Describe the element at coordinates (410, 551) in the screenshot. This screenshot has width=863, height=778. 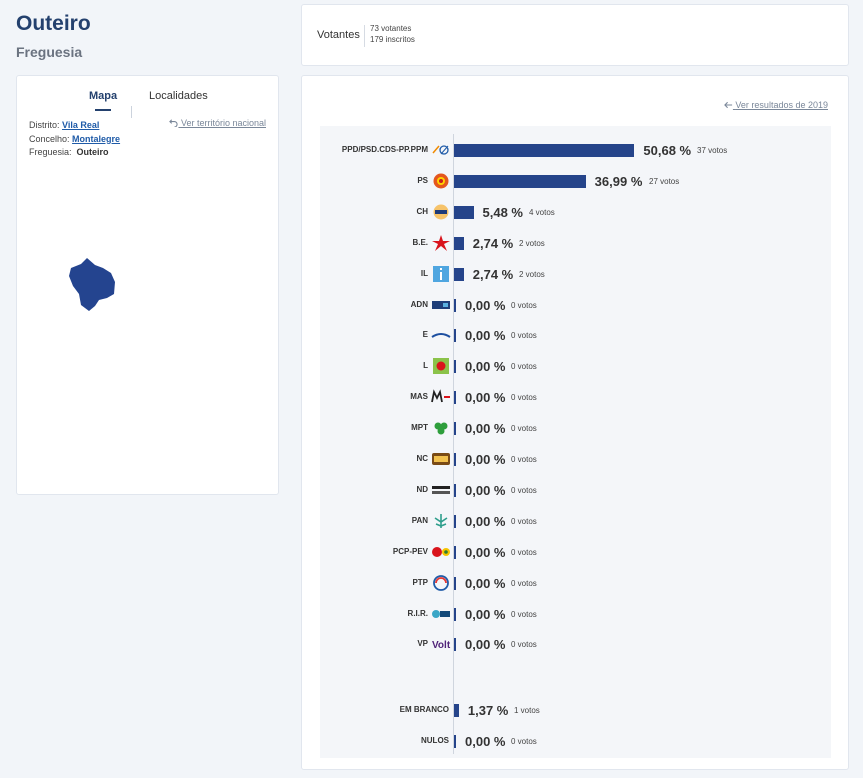
I see `party-name: PCP-PEV` at that location.